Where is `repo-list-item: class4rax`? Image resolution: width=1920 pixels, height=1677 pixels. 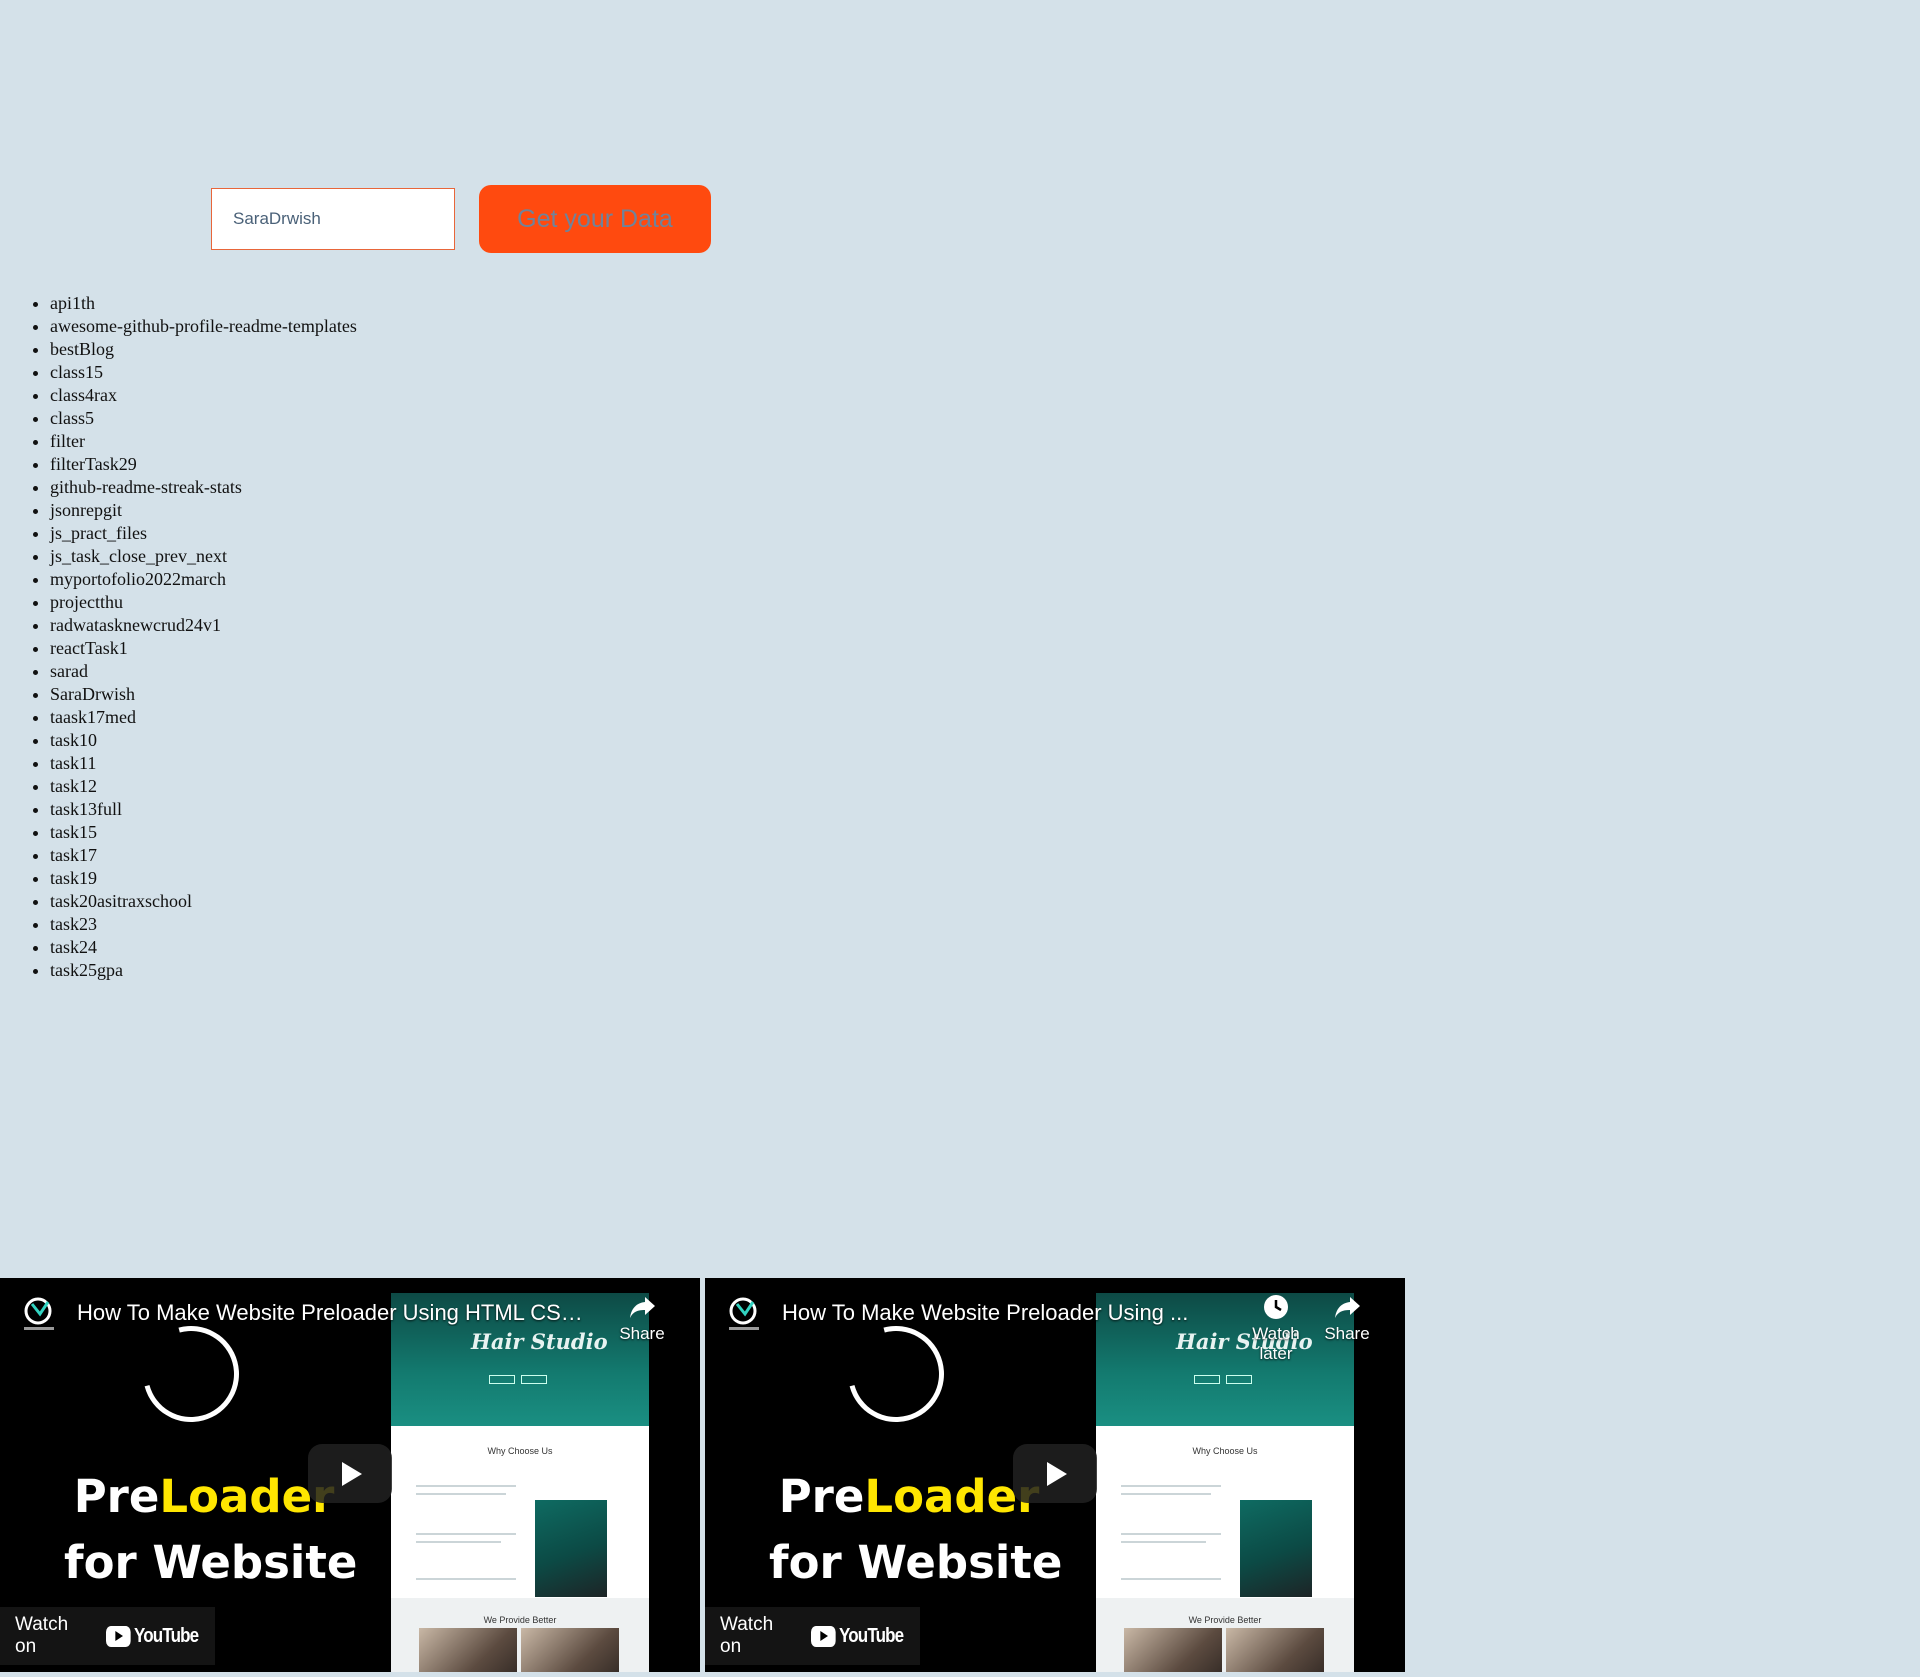
repo-list-item: class4rax is located at coordinates (203, 395).